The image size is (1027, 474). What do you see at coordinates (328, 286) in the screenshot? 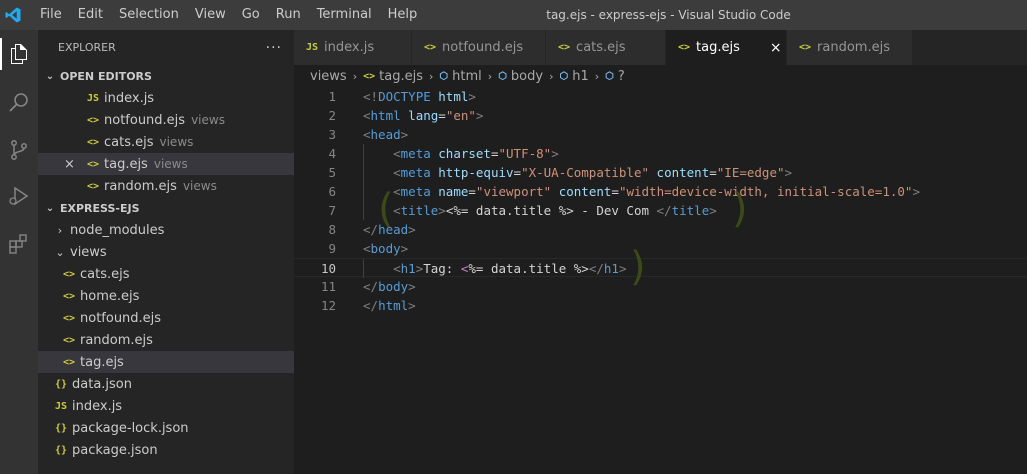
I see `line-number: 11` at bounding box center [328, 286].